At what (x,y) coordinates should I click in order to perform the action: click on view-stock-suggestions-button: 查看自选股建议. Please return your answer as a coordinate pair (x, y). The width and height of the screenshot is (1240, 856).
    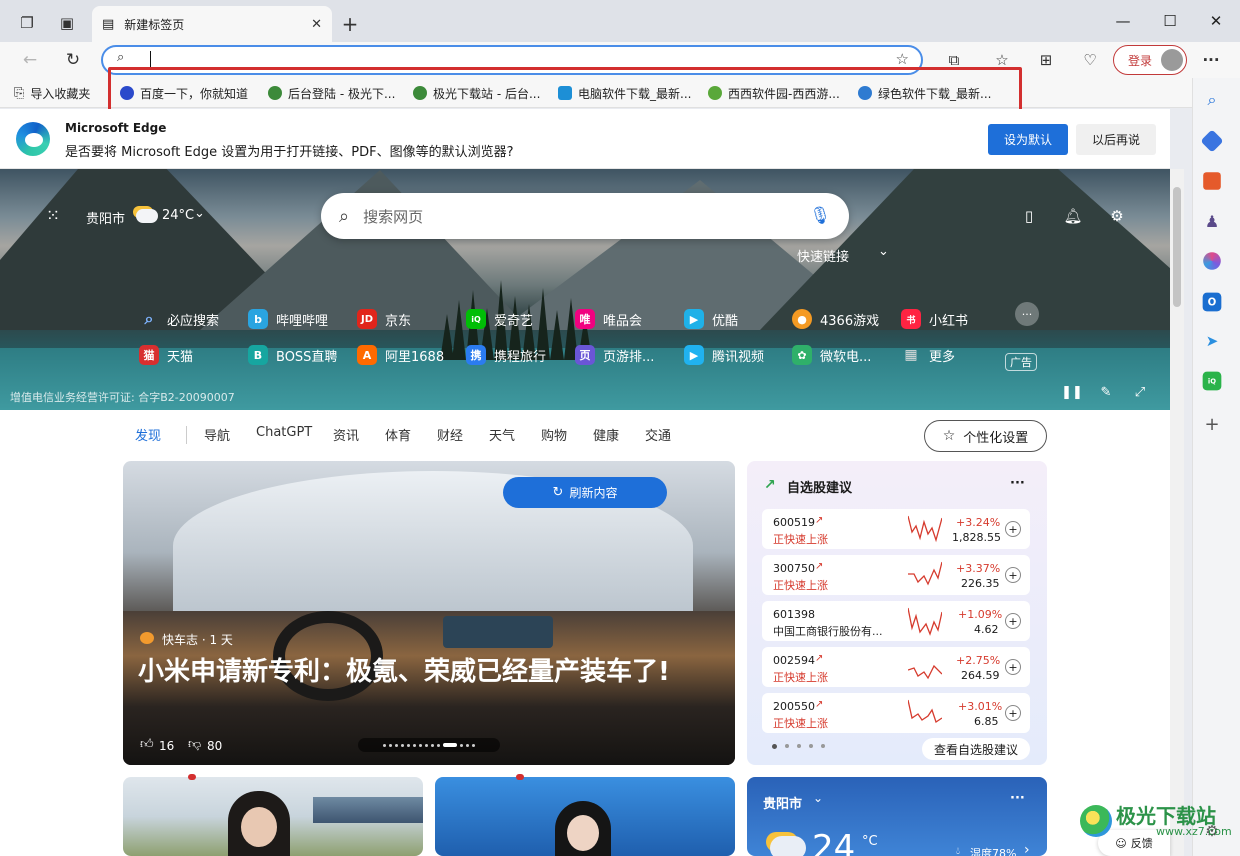
    Looking at the image, I should click on (976, 749).